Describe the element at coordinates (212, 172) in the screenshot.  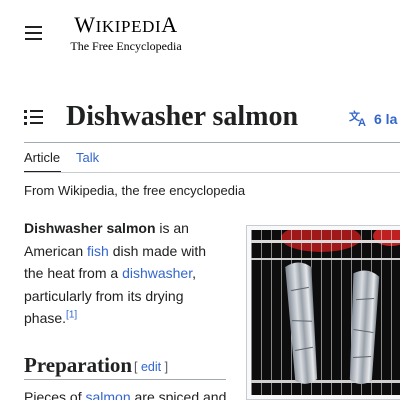
I see `tabs-divider` at that location.